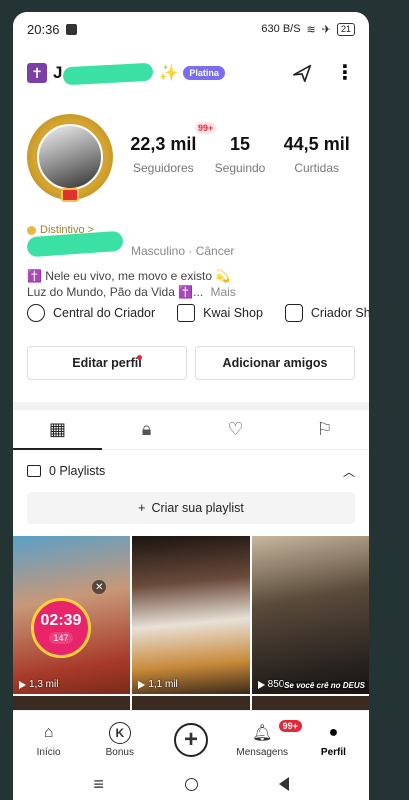  What do you see at coordinates (104, 313) in the screenshot?
I see `tool-creator-center-label: Central do Criador` at bounding box center [104, 313].